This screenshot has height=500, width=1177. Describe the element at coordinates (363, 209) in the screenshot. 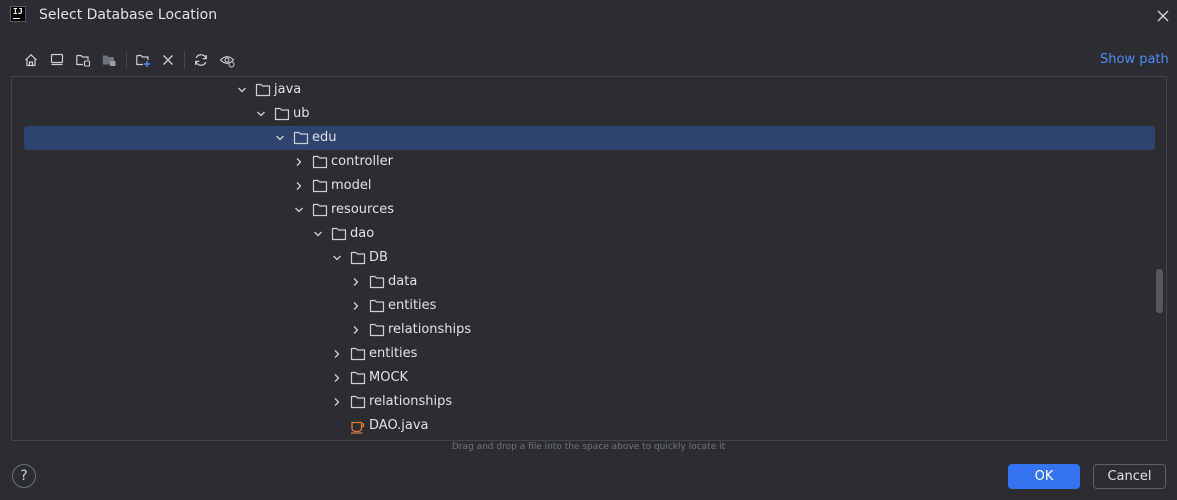

I see `tree-row-label: resources` at that location.